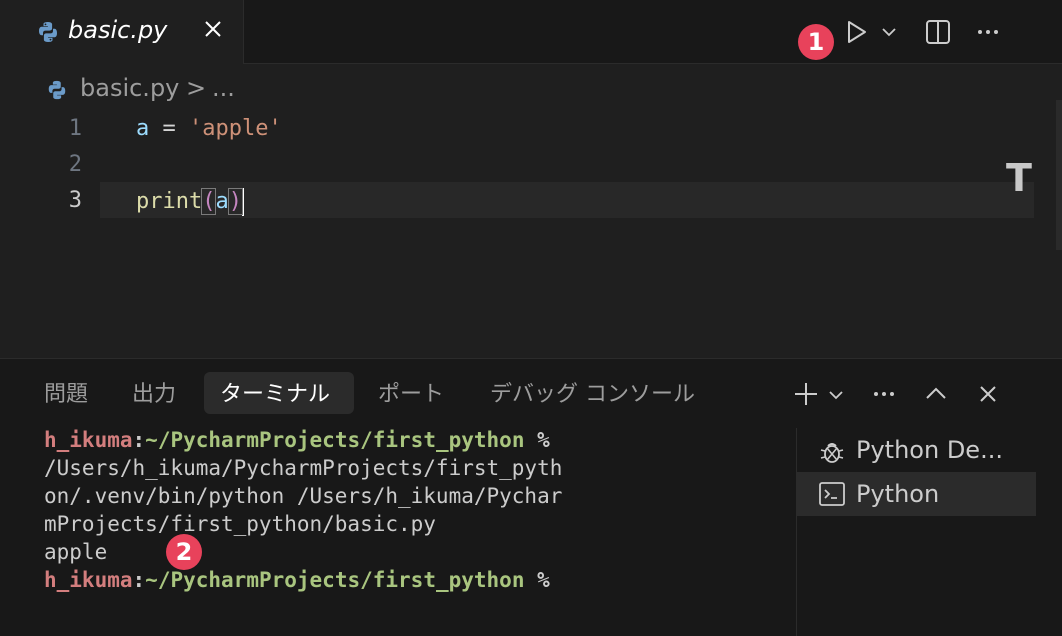  I want to click on code-line-3: print(a), so click(190, 202).